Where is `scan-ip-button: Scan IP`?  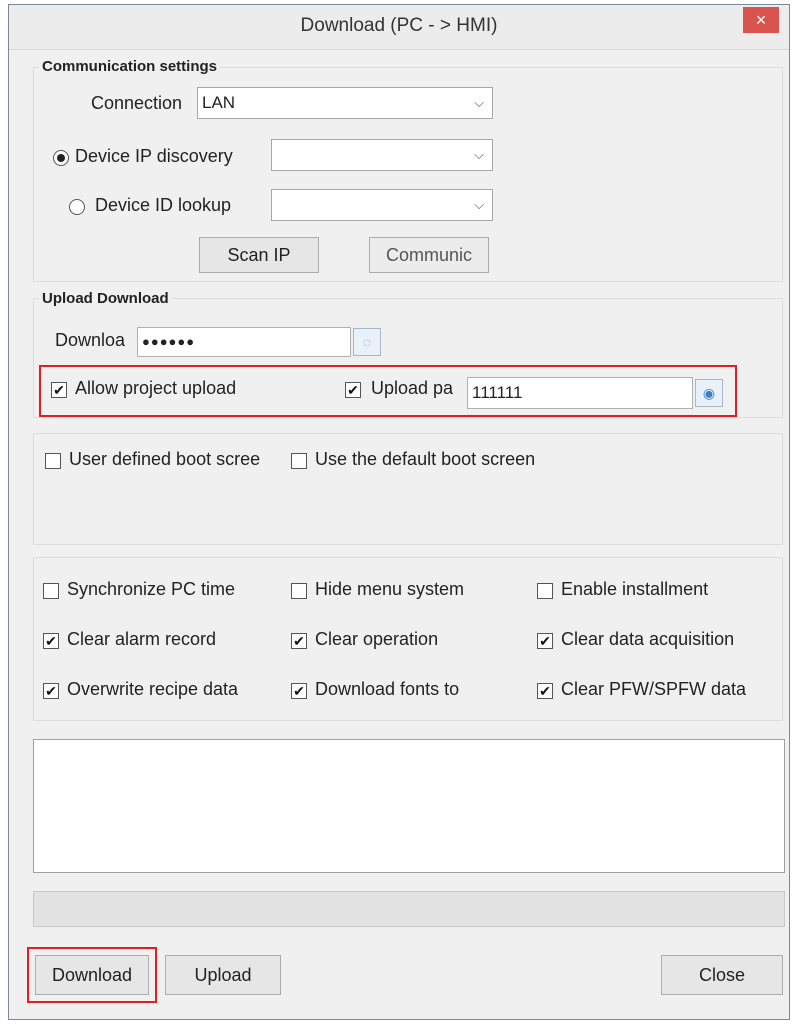 scan-ip-button: Scan IP is located at coordinates (259, 255).